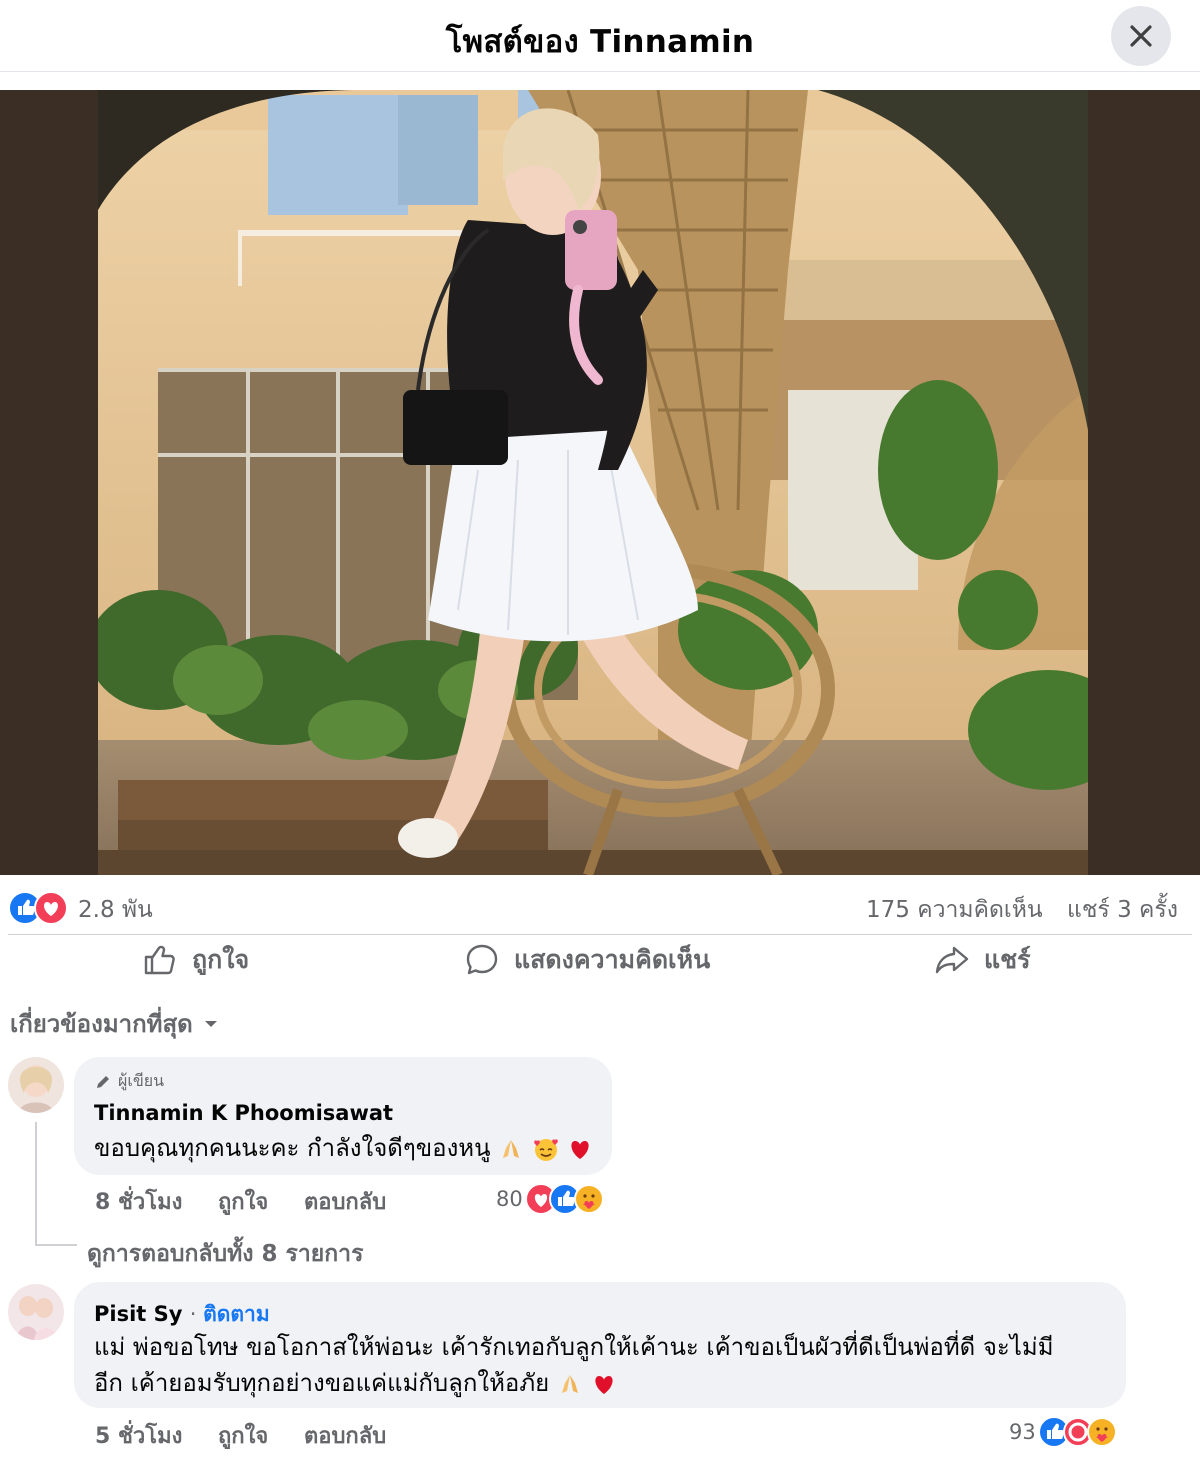 This screenshot has width=1200, height=1458. I want to click on comment-reactions: 93, so click(1063, 1432).